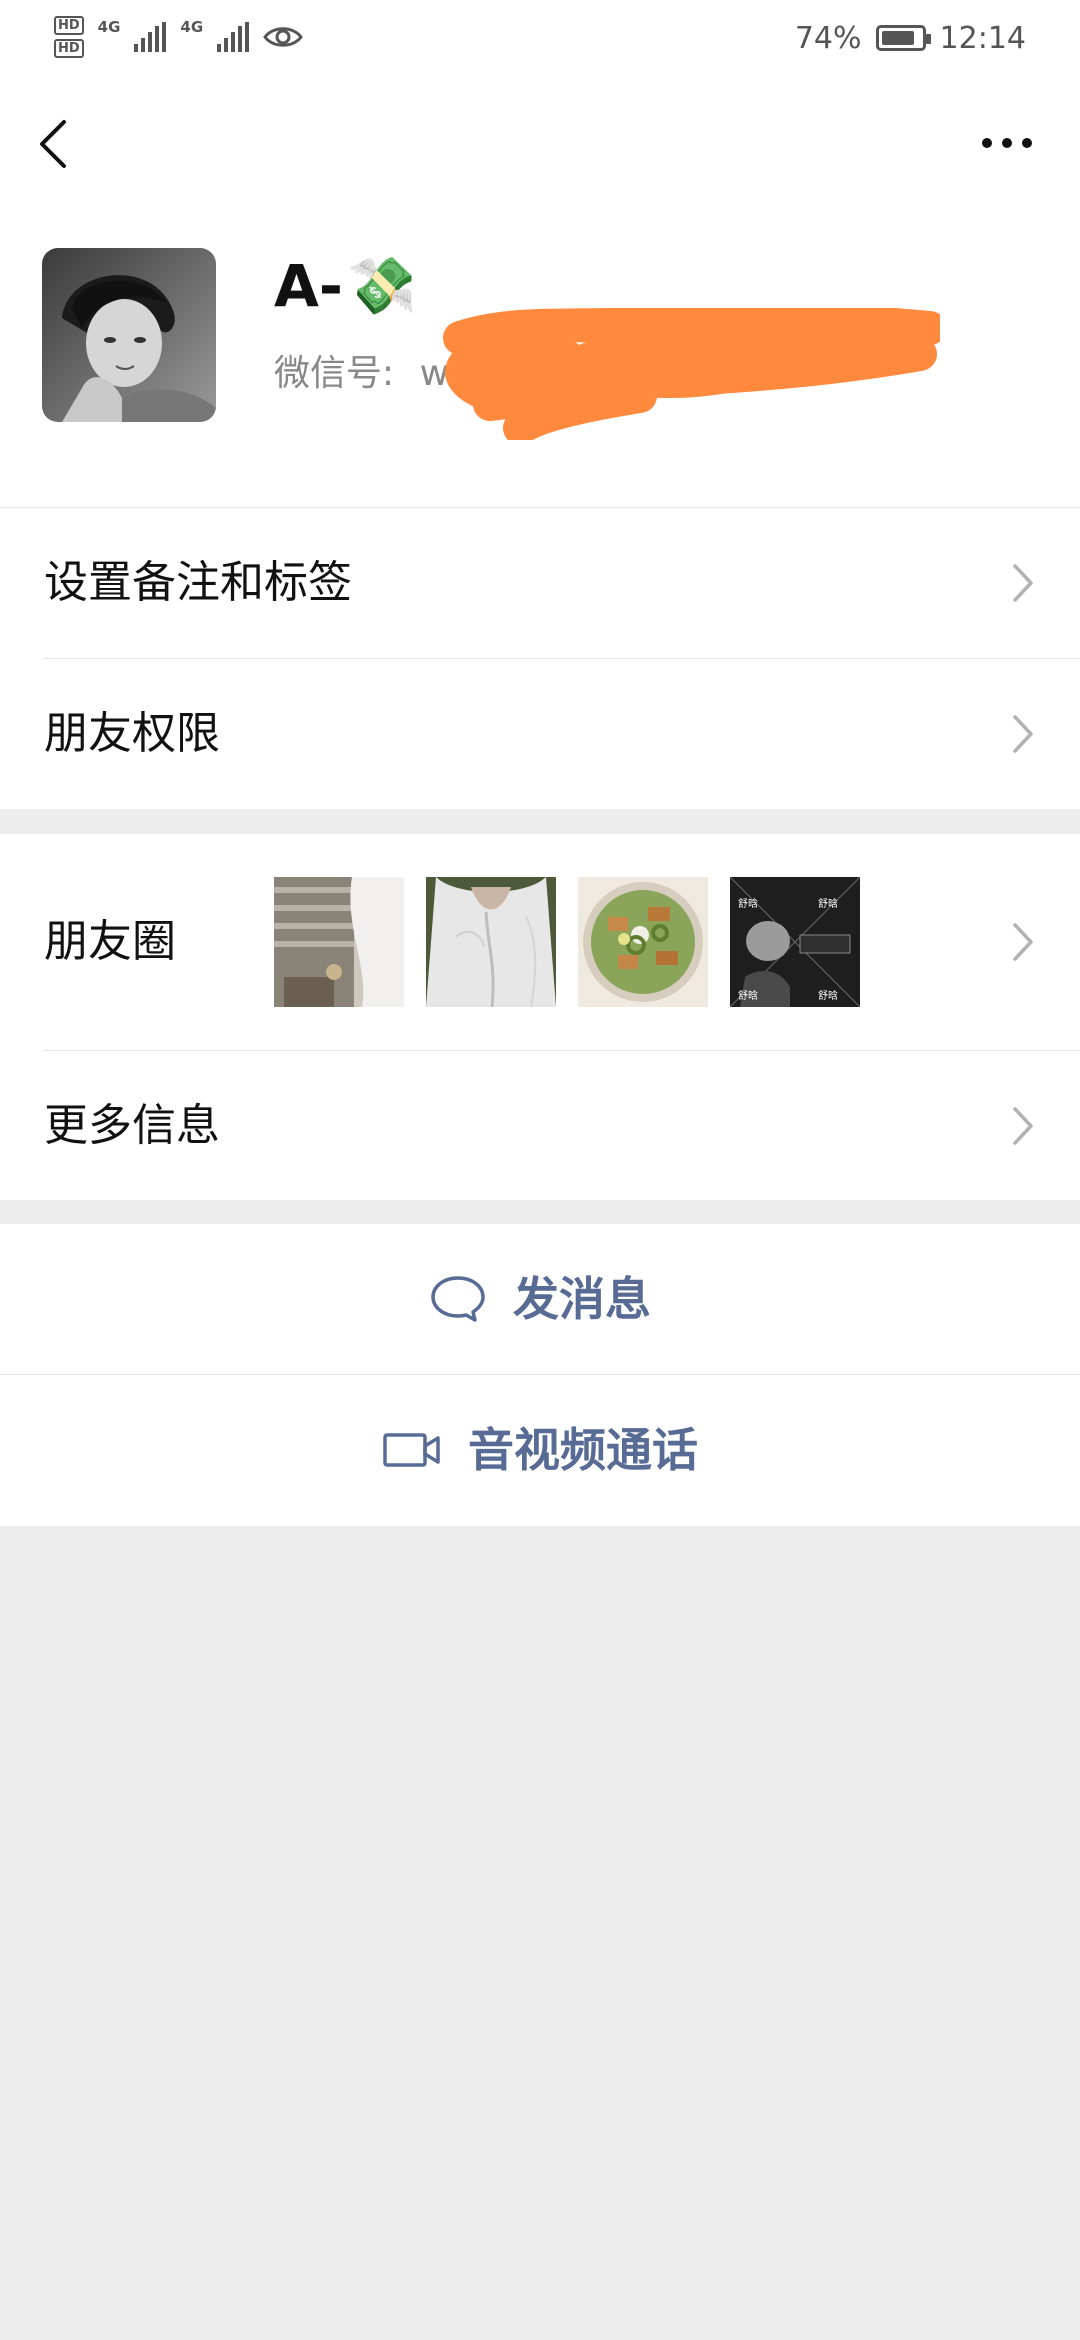 This screenshot has height=2340, width=1080. I want to click on video-camera-icon, so click(411, 1450).